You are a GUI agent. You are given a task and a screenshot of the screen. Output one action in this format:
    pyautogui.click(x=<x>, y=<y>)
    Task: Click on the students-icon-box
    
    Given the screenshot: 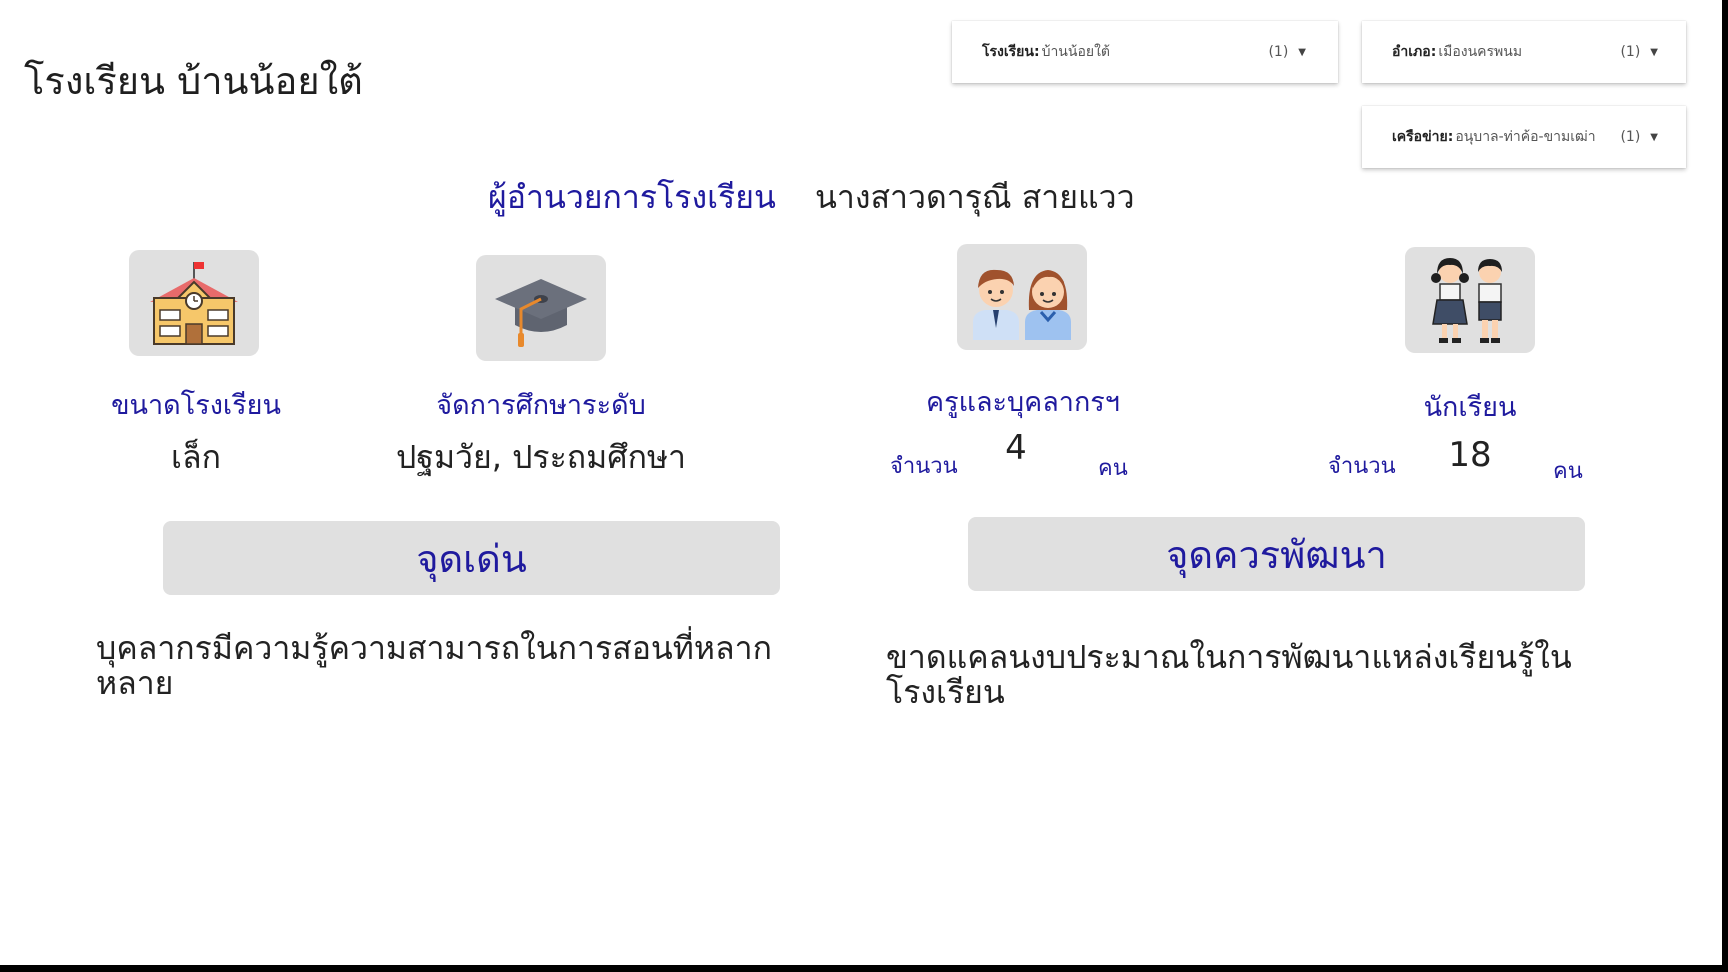 What is the action you would take?
    pyautogui.click(x=1470, y=300)
    